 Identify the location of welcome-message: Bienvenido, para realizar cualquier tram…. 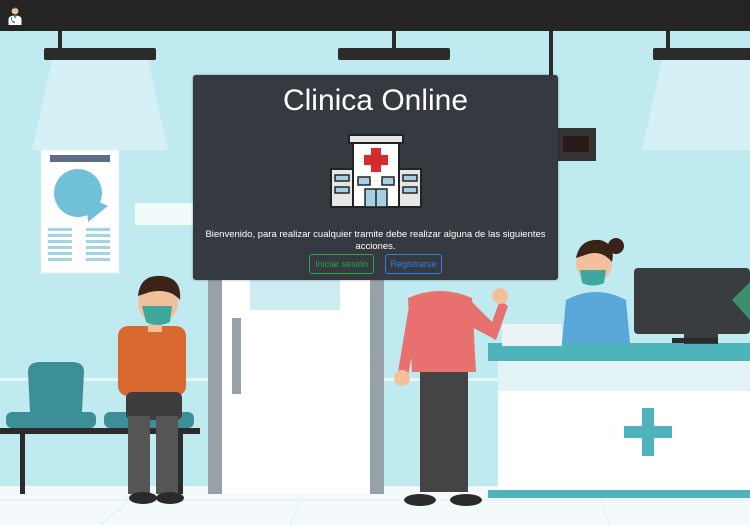
(375, 240).